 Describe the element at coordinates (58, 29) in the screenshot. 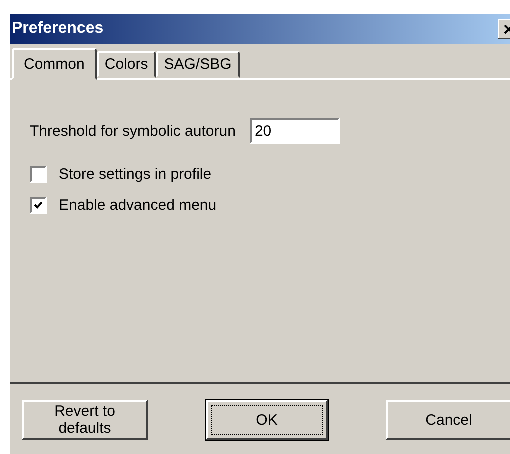

I see `window-title: Preferences` at that location.